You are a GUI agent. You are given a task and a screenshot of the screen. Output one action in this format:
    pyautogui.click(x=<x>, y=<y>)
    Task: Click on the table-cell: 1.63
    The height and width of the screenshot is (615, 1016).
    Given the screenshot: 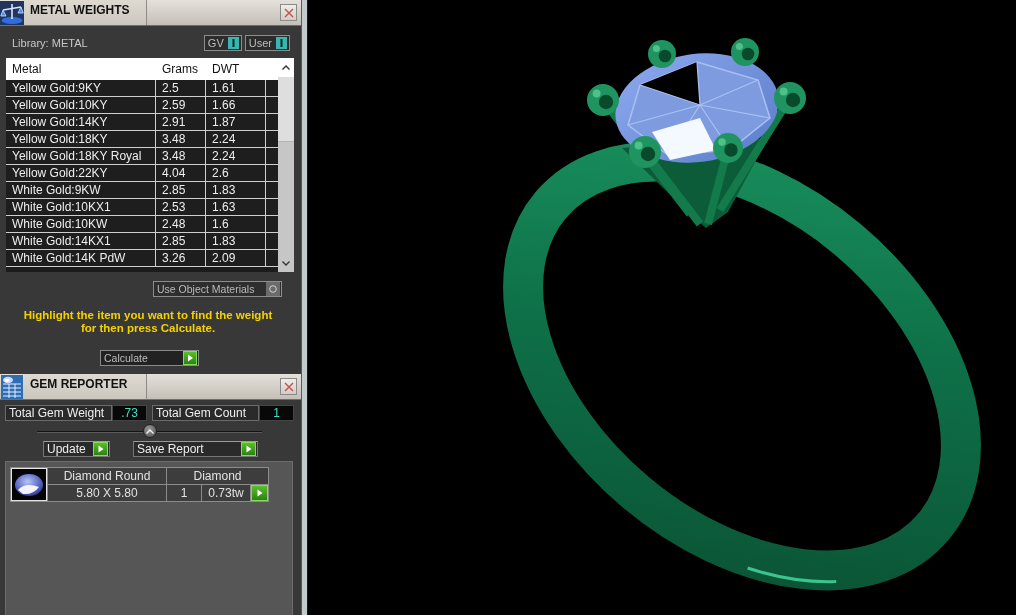 What is the action you would take?
    pyautogui.click(x=236, y=207)
    